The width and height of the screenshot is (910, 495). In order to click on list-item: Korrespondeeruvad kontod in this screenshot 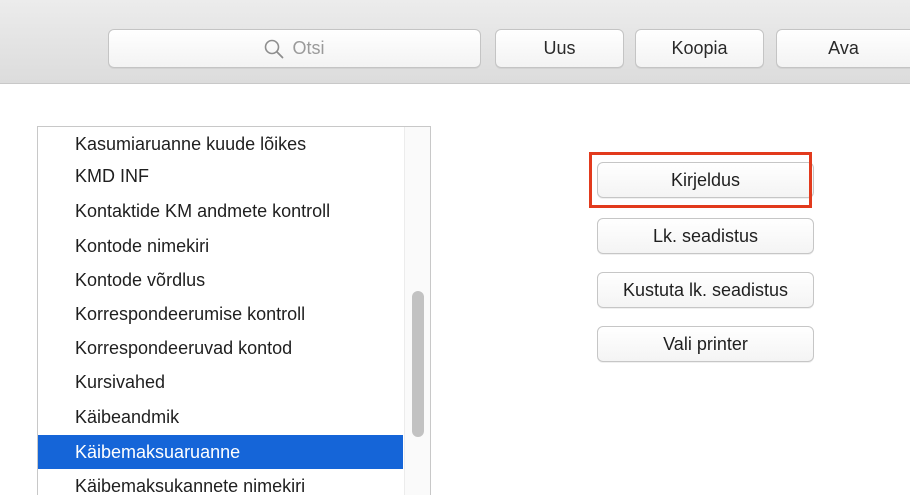, I will do `click(220, 348)`.